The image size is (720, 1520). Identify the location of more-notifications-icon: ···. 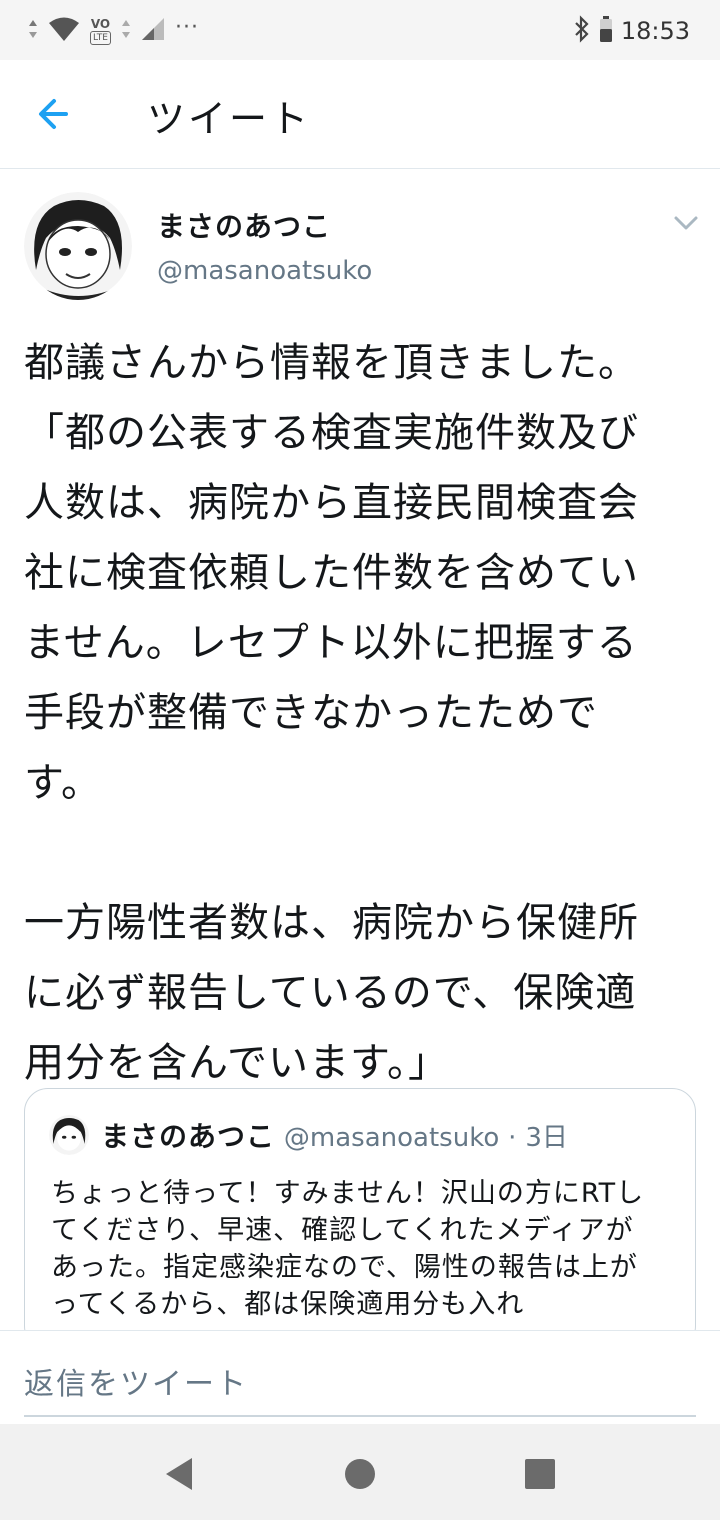
(186, 27).